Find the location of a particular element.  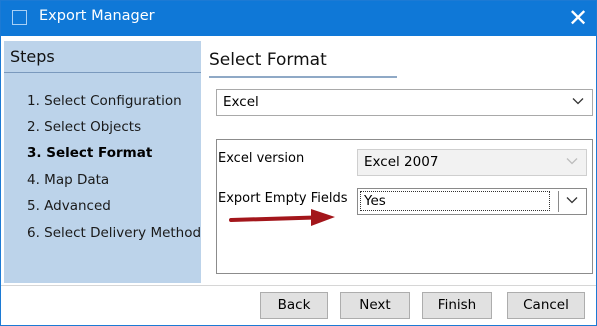

step-select-configuration: 1. Select Configuration is located at coordinates (104, 101).